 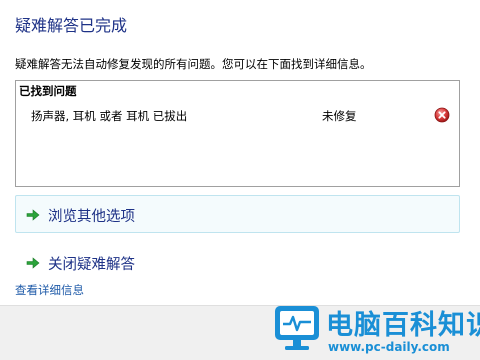 I want to click on description-text: 疑难解答无法自动修复发现的所有问题。您可以在下面找到详细信息。, so click(x=193, y=64).